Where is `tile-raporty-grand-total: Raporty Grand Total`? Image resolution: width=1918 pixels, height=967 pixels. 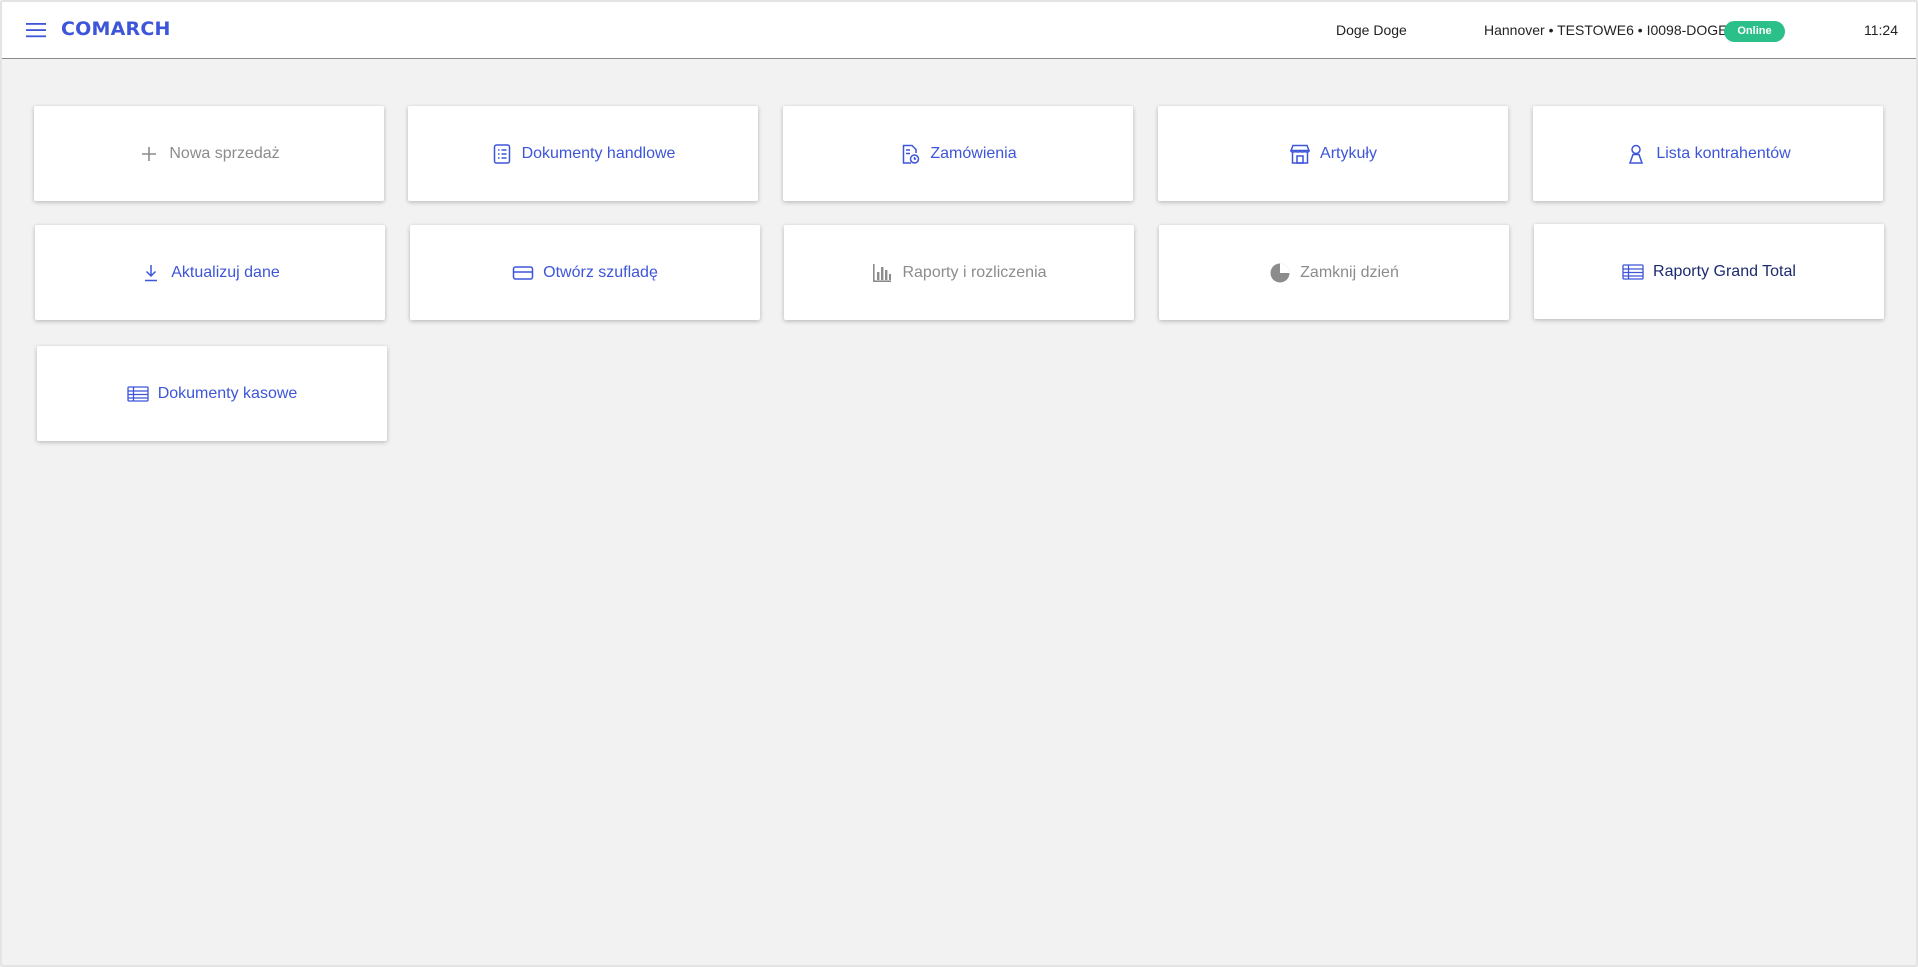
tile-raporty-grand-total: Raporty Grand Total is located at coordinates (1709, 271).